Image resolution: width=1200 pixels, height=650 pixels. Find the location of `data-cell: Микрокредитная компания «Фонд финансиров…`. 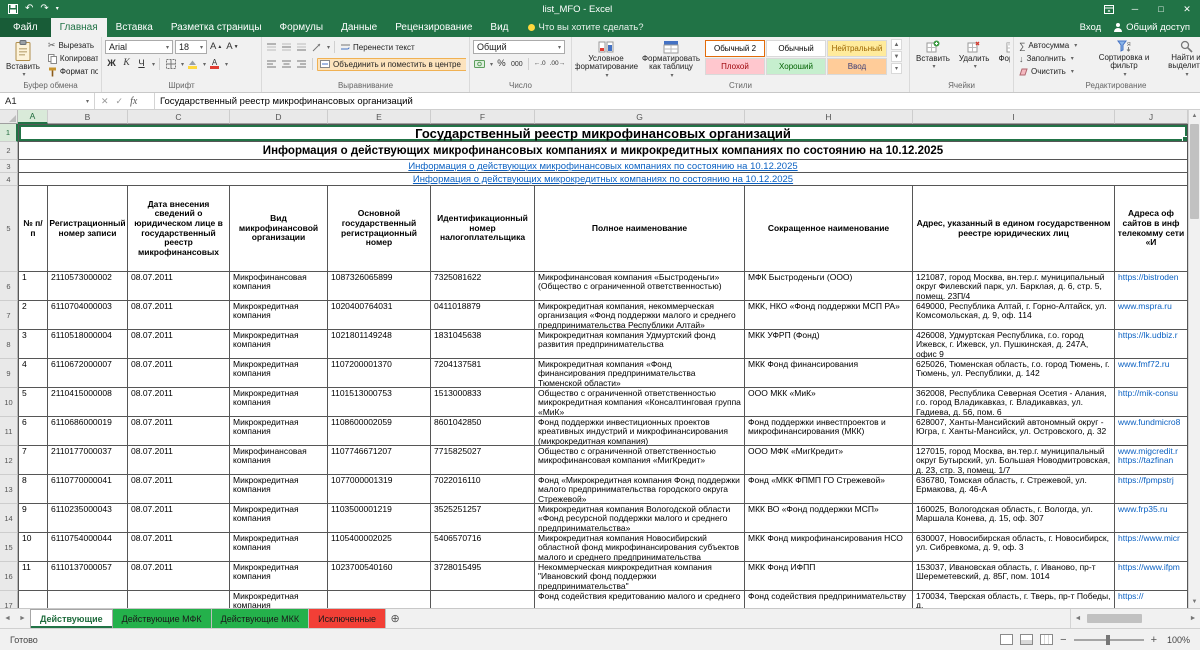

data-cell: Микрокредитная компания «Фонд финансиров… is located at coordinates (640, 373).